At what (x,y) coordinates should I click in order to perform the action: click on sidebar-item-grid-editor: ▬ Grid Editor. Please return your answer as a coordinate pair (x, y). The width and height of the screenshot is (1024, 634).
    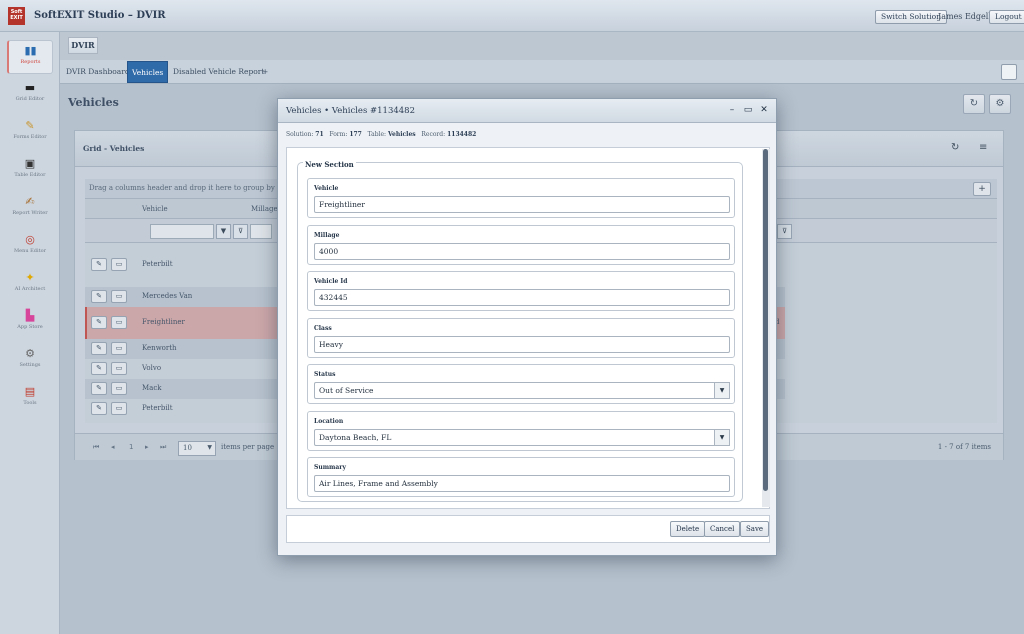
    Looking at the image, I should click on (30, 95).